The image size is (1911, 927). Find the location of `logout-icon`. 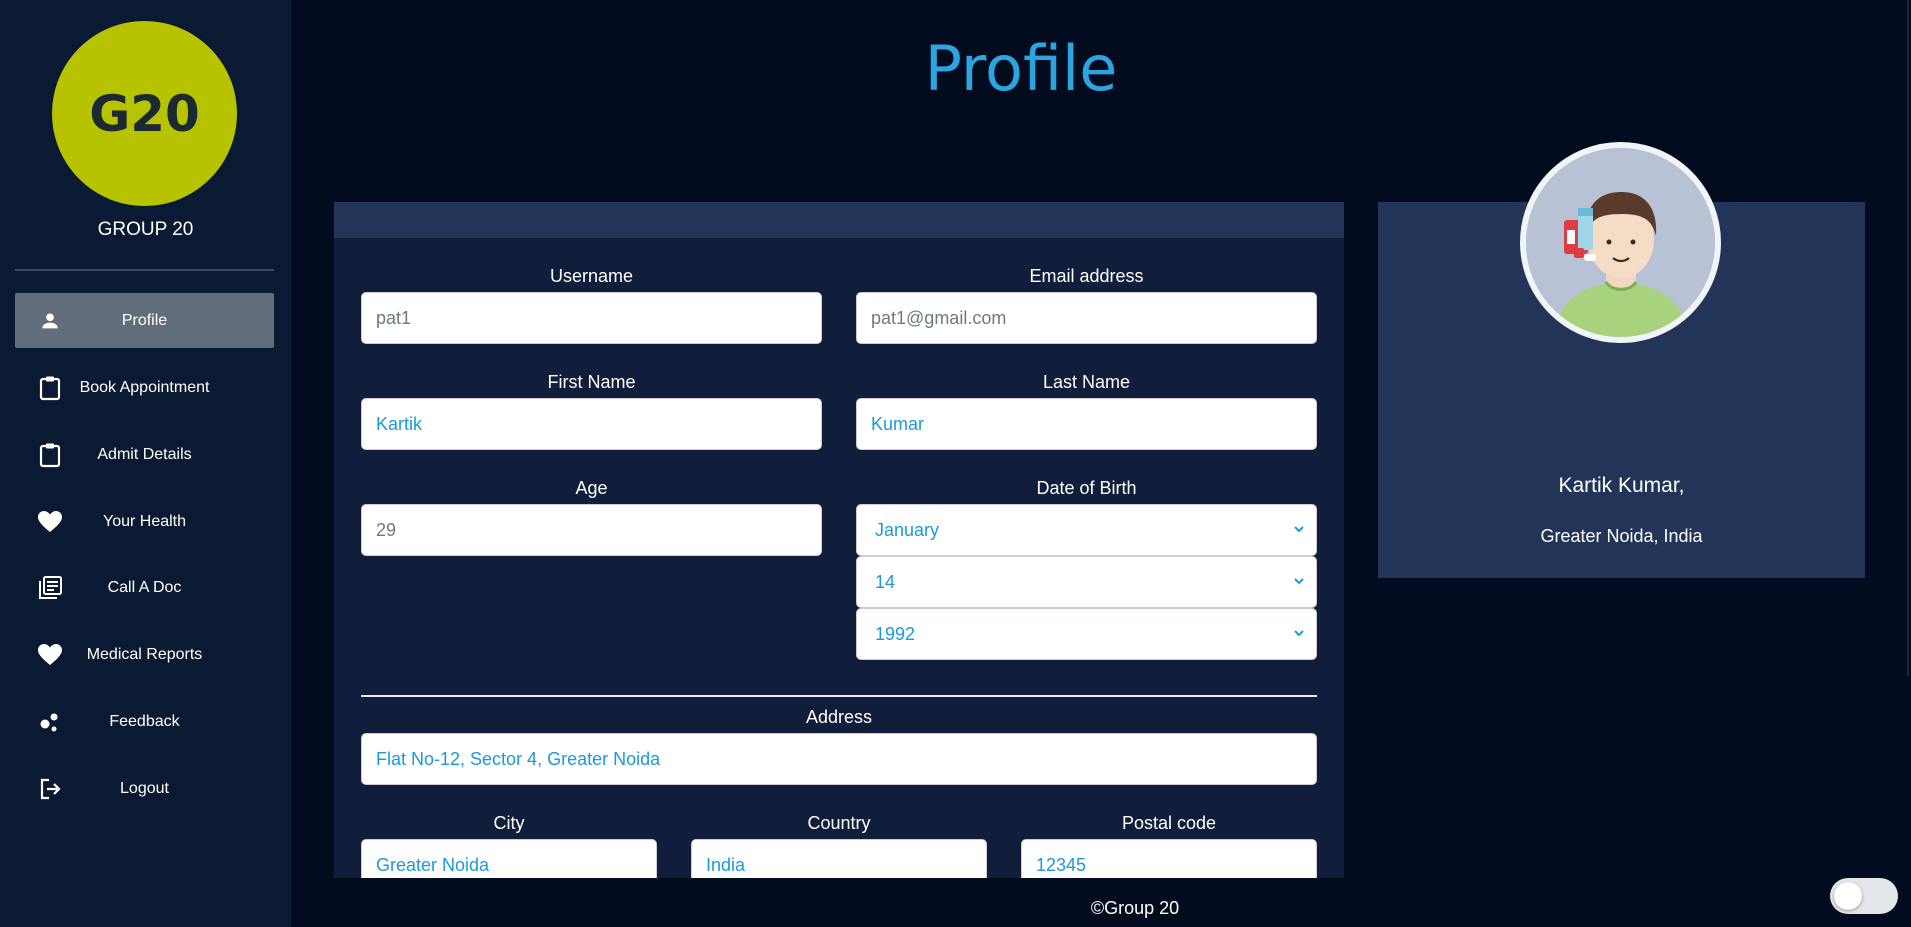

logout-icon is located at coordinates (50, 789).